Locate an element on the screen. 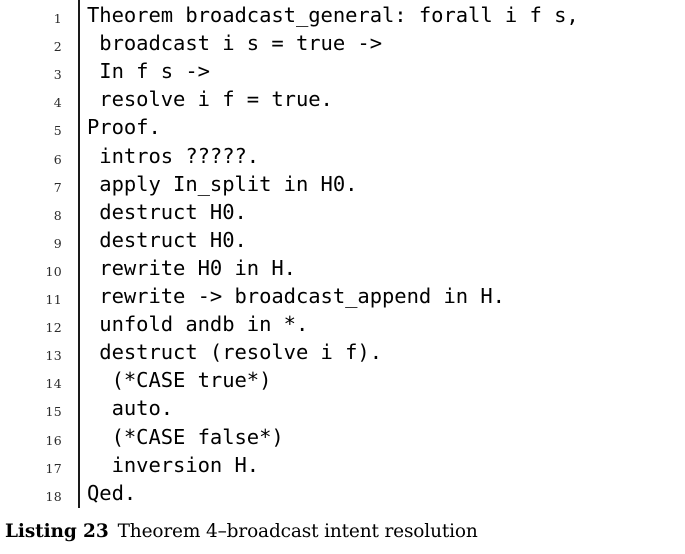  code-line: 14 (*CASE true*) is located at coordinates (342, 382).